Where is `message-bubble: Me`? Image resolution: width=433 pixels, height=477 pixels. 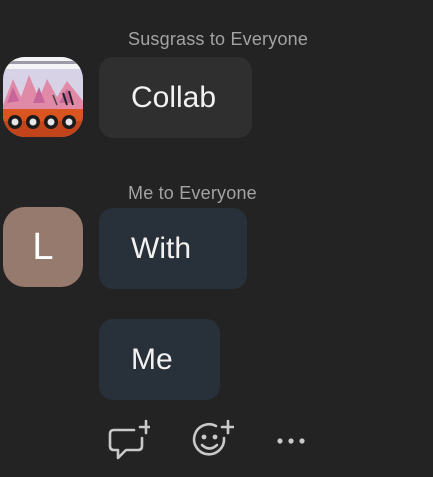 message-bubble: Me is located at coordinates (159, 359).